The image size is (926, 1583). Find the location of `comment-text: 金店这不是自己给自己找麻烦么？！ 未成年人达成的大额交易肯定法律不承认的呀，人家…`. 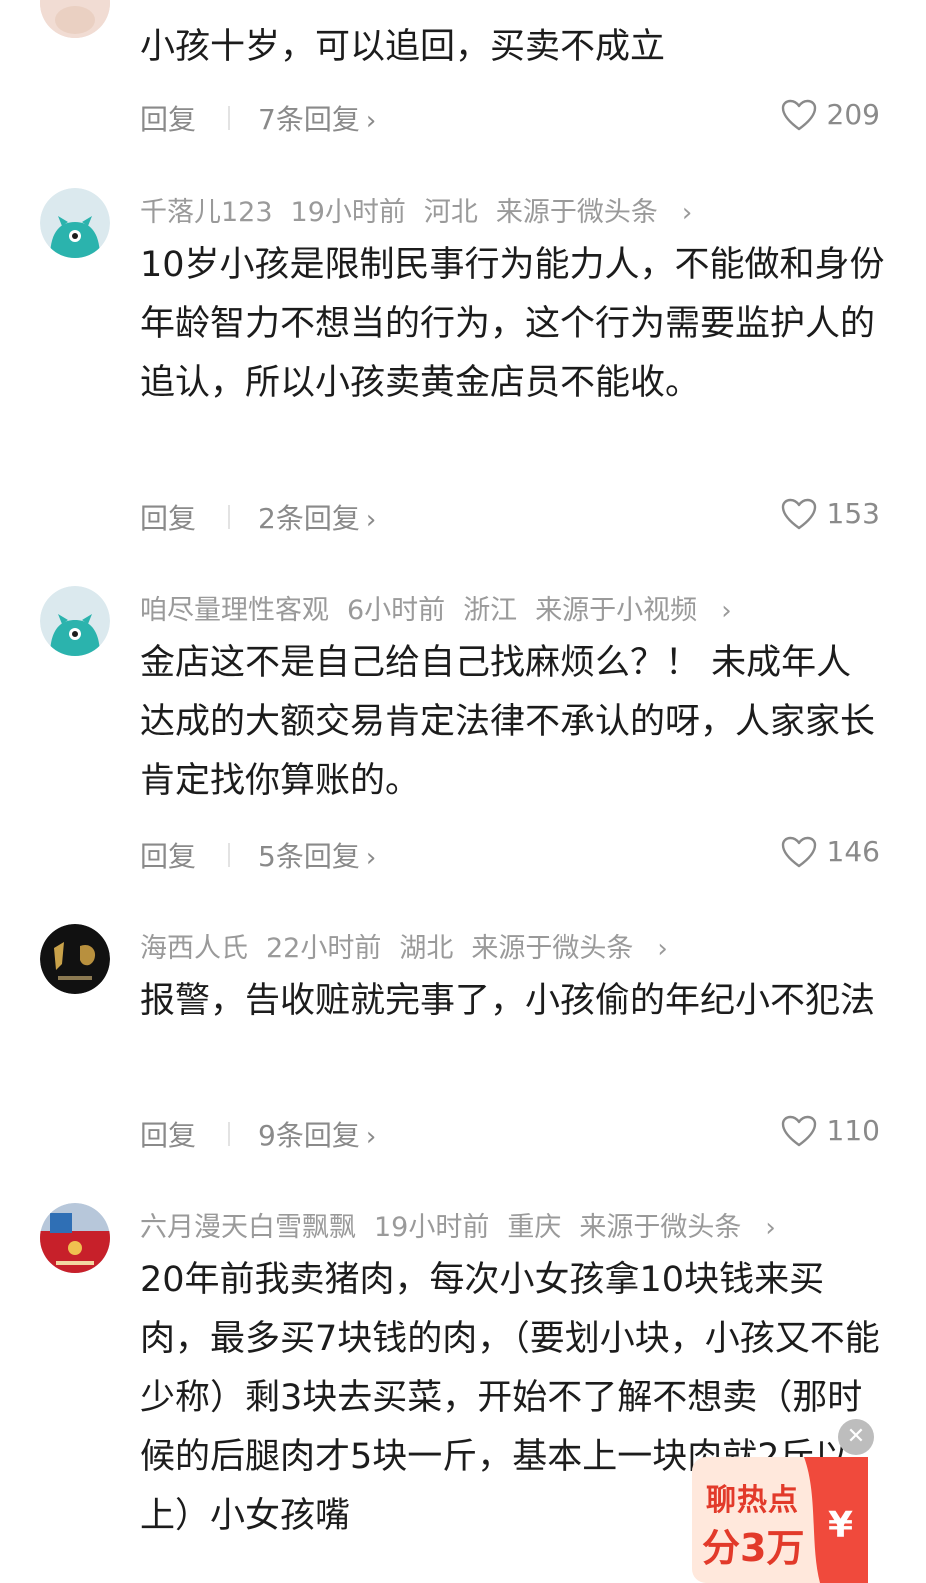

comment-text: 金店这不是自己给自己找麻烦么？！ 未成年人达成的大额交易肯定法律不承认的呀，人家… is located at coordinates (508, 722).